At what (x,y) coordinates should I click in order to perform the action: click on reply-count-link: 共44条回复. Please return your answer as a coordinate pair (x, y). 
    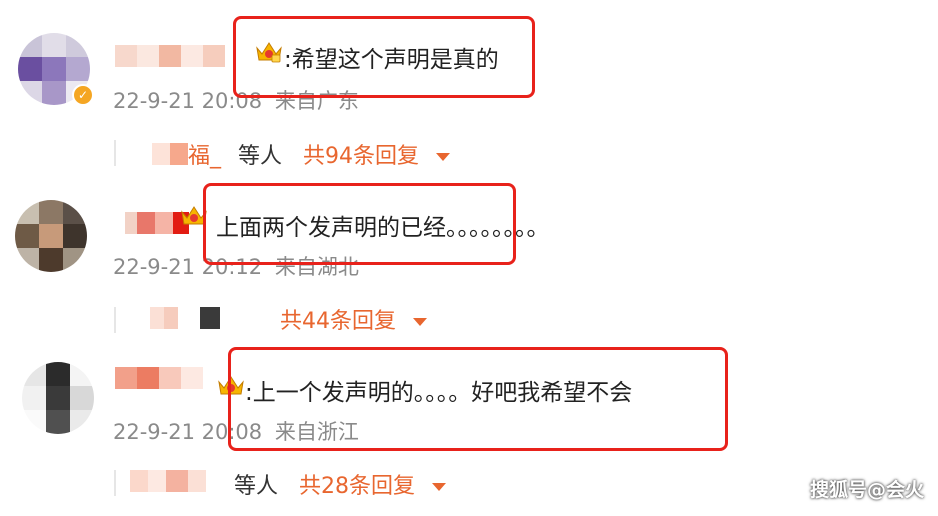
    Looking at the image, I should click on (338, 321).